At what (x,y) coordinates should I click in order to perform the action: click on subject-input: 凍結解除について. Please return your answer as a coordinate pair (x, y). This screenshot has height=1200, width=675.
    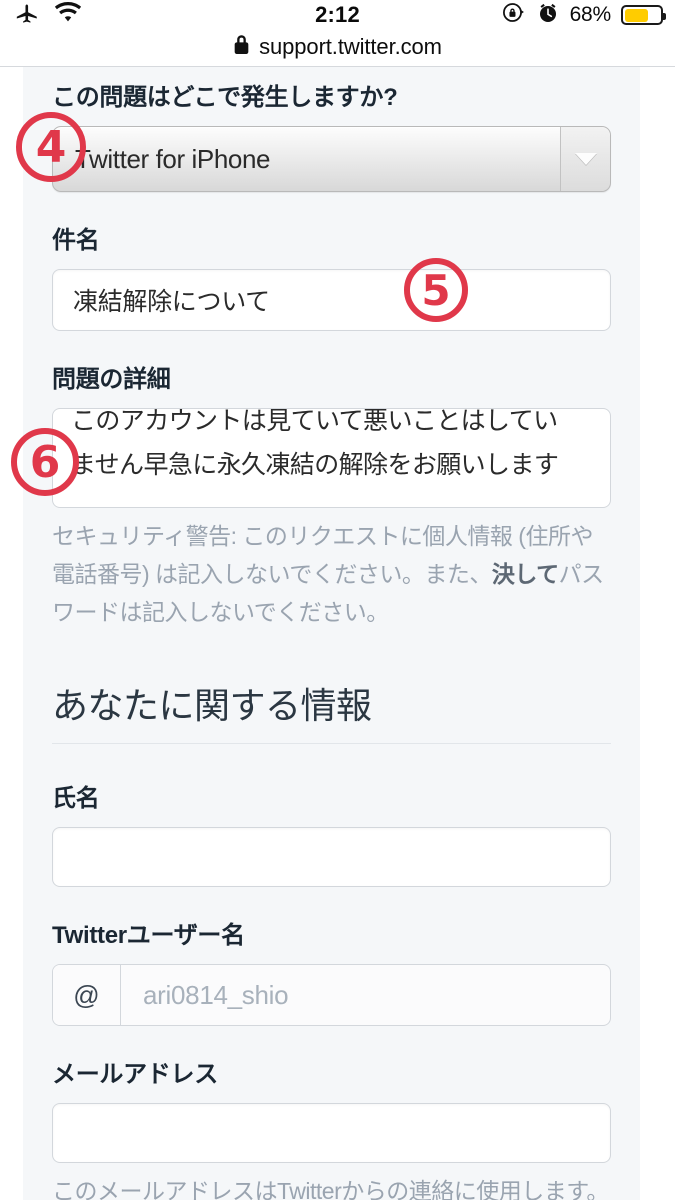
    Looking at the image, I should click on (331, 300).